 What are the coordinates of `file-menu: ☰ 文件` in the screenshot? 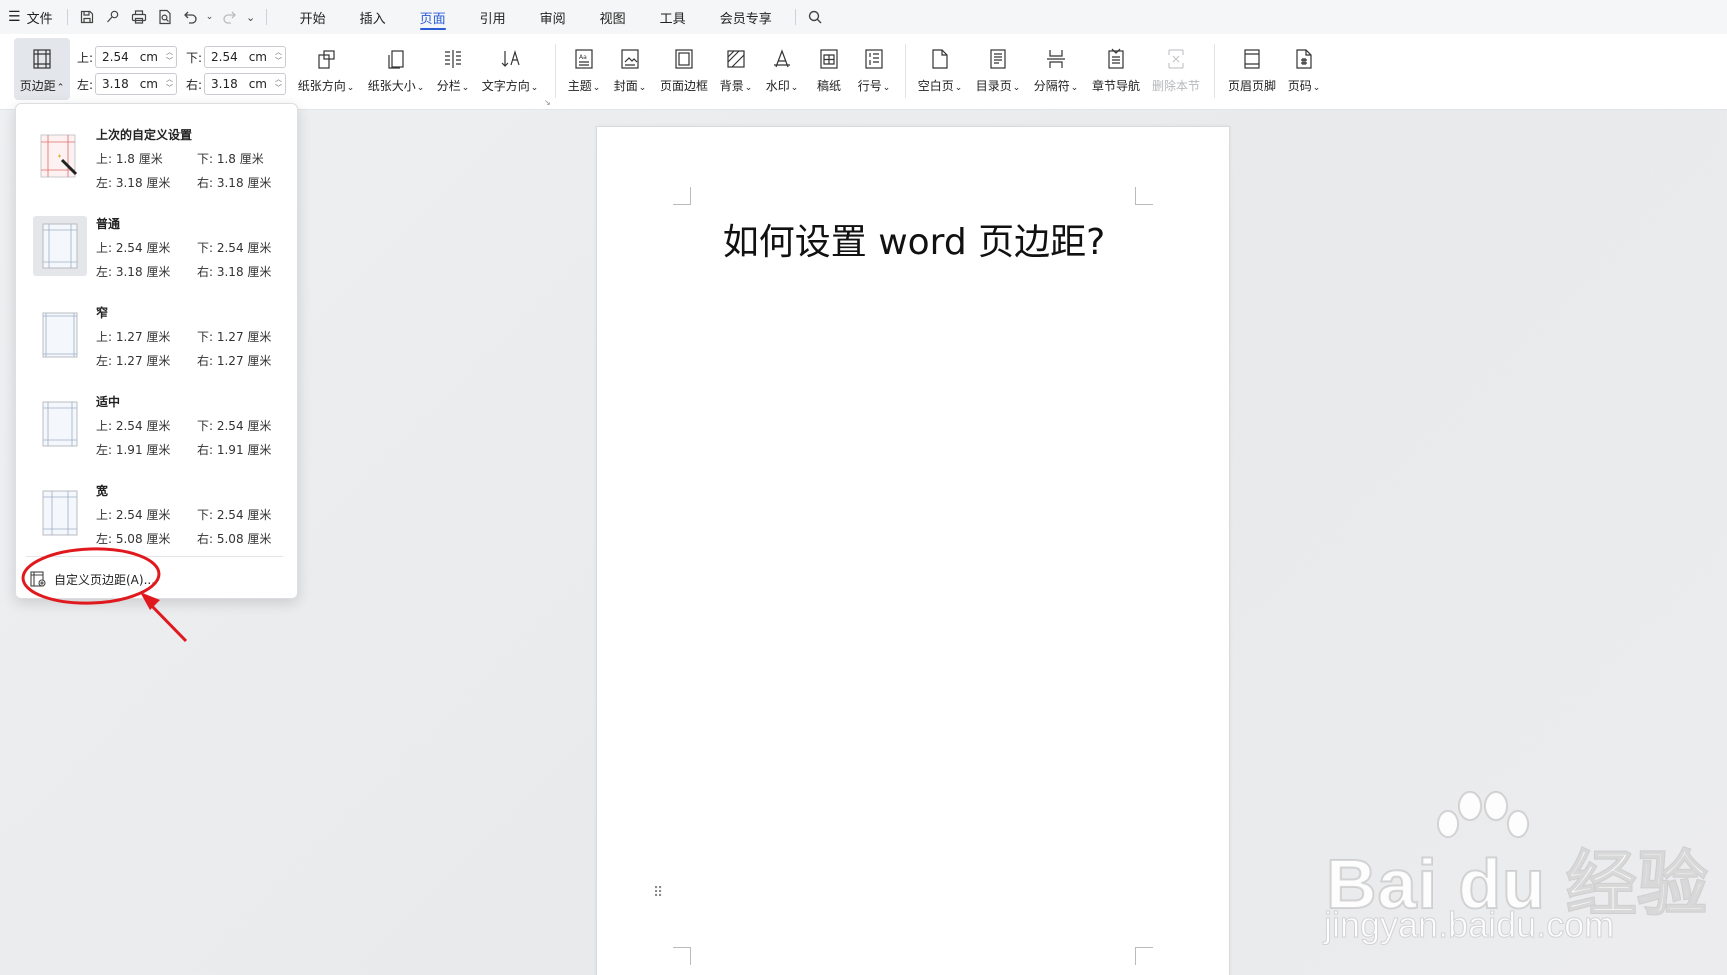 It's located at (30, 17).